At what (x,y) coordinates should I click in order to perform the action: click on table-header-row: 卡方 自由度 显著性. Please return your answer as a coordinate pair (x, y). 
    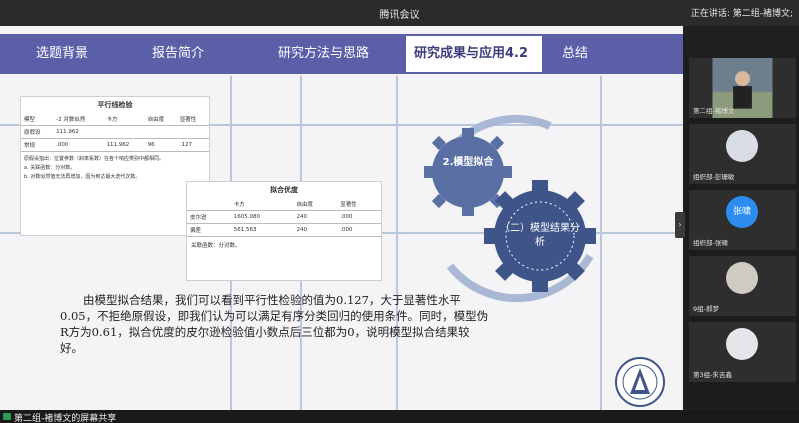
    Looking at the image, I should click on (284, 204).